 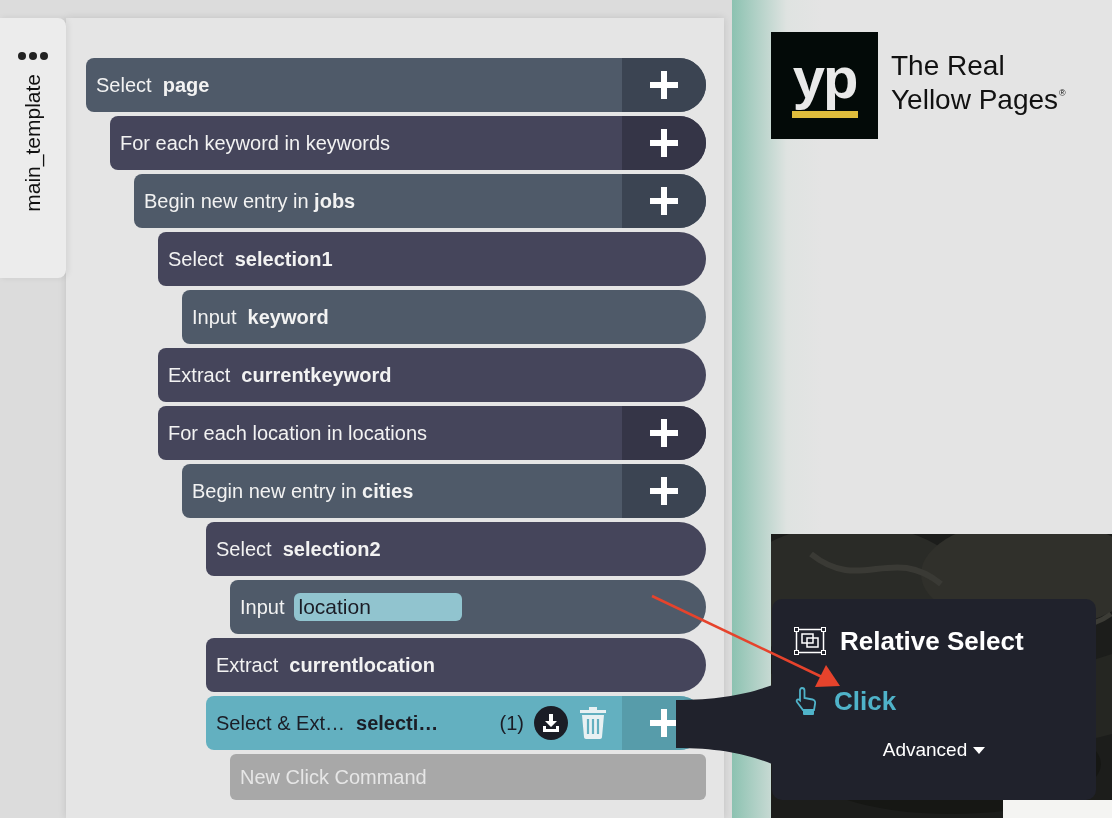 What do you see at coordinates (260, 317) in the screenshot?
I see `command-text: Input keyword` at bounding box center [260, 317].